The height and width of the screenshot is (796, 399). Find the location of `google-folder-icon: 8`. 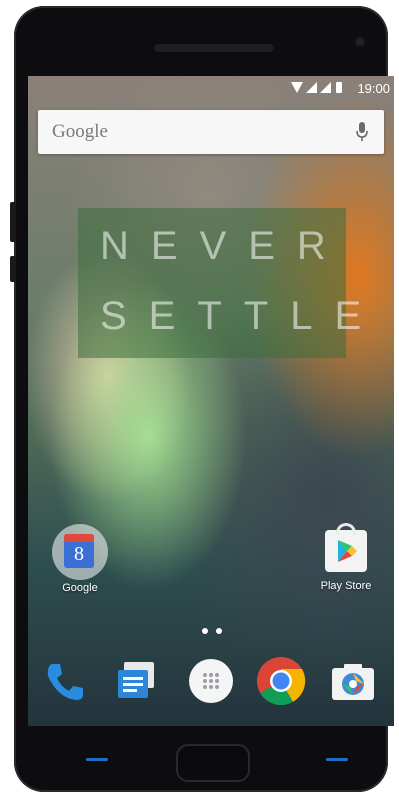

google-folder-icon: 8 is located at coordinates (80, 552).